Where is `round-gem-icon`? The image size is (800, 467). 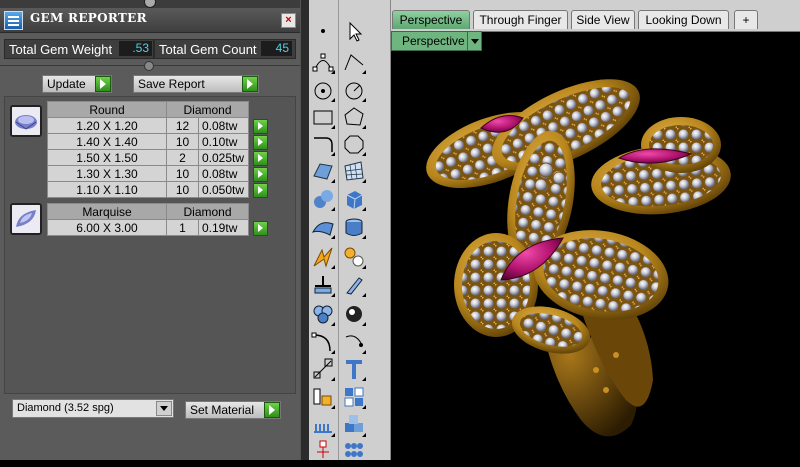
round-gem-icon is located at coordinates (26, 121).